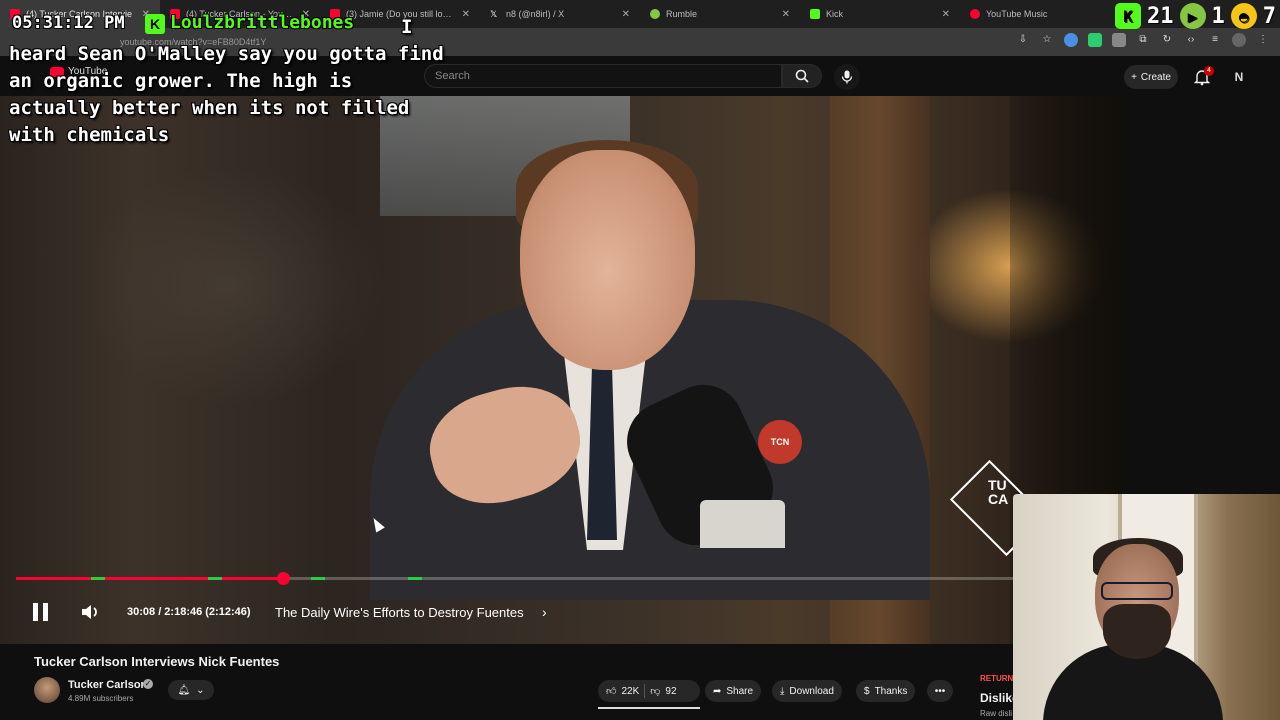  Describe the element at coordinates (544, 612) in the screenshot. I see `chevron-right-icon: ›` at that location.